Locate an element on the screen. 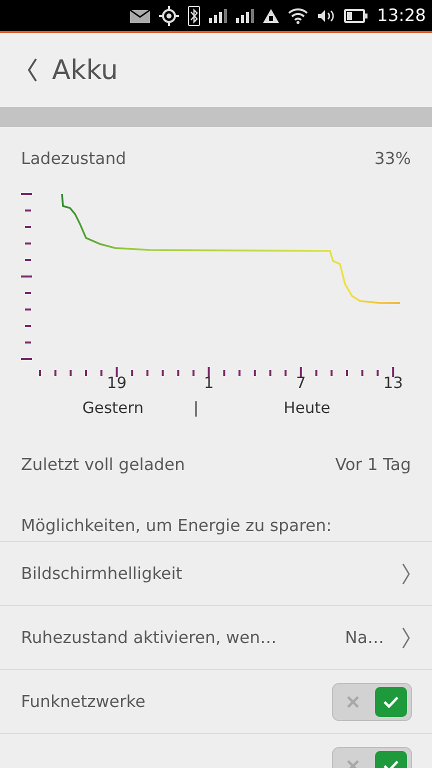  wifi-icon is located at coordinates (298, 16).